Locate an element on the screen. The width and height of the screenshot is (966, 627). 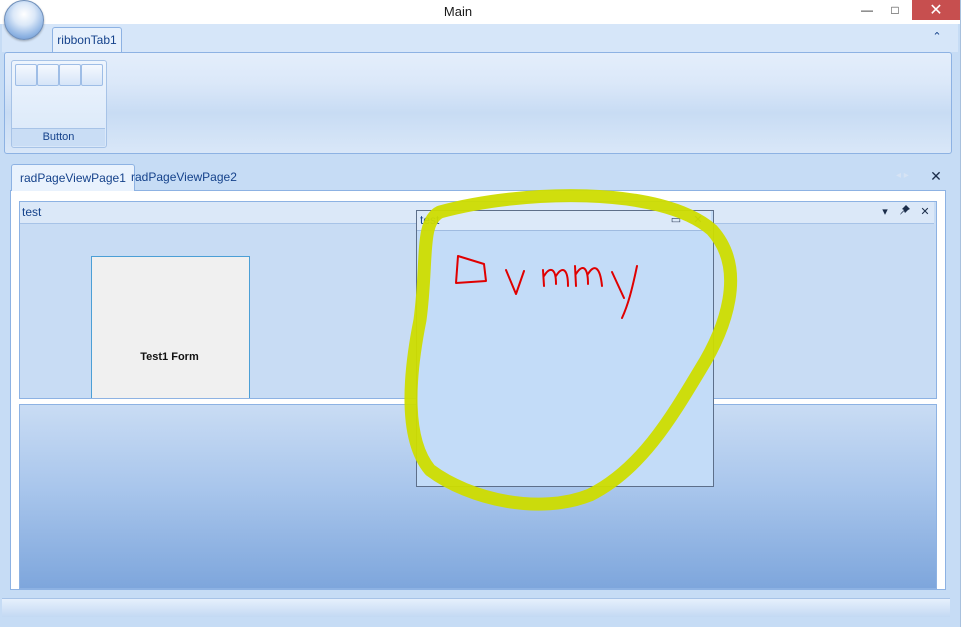
ribbon-tab: ribbonTab1 is located at coordinates (87, 40).